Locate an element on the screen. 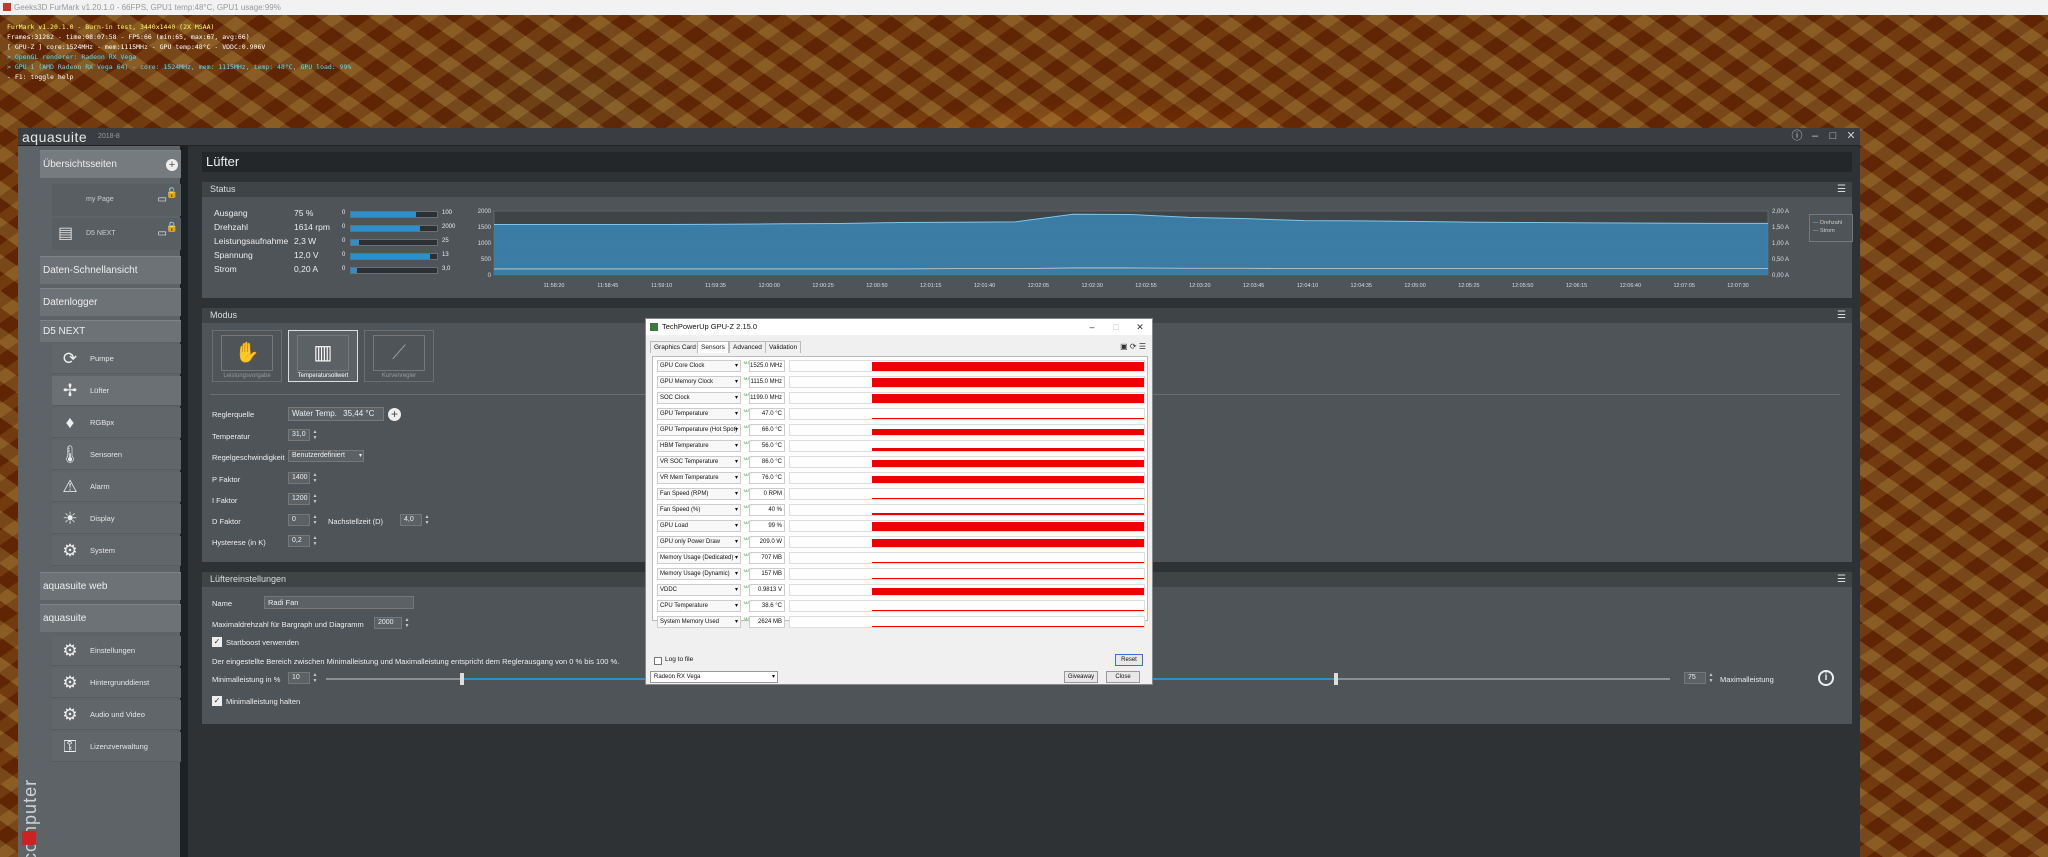 This screenshot has width=2048, height=857. hold-min-checkbox: ✓ is located at coordinates (217, 701).